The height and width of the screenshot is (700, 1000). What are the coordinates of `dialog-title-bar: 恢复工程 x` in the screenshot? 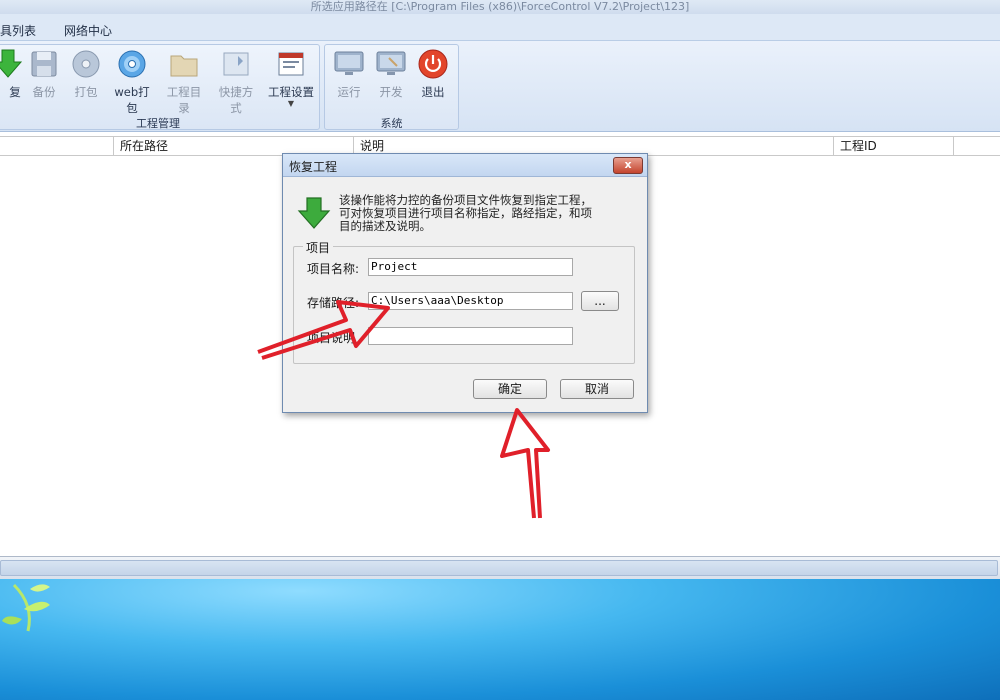 It's located at (465, 165).